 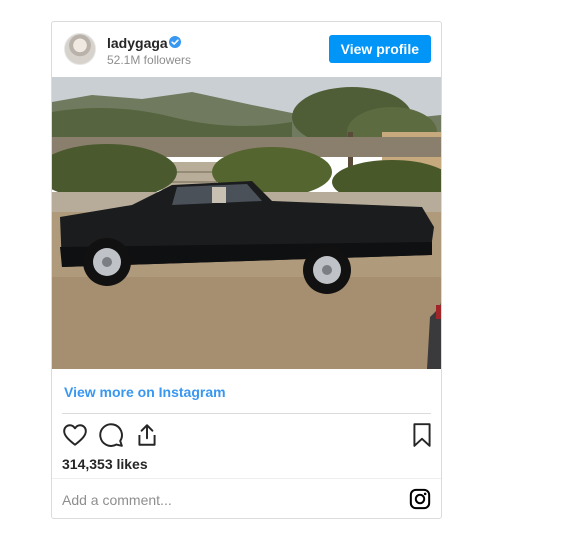 What do you see at coordinates (422, 435) in the screenshot?
I see `bookmark-icon` at bounding box center [422, 435].